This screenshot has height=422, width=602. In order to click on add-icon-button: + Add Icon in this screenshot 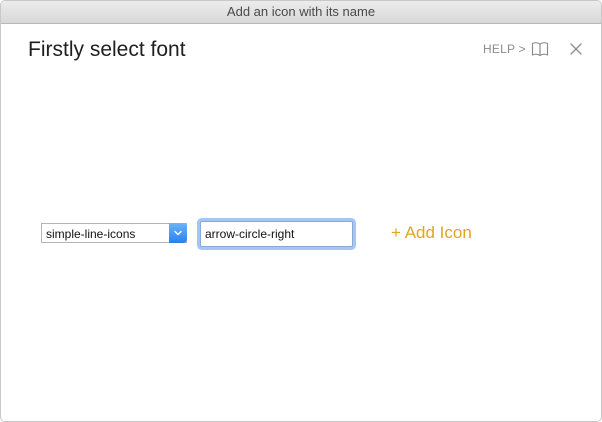, I will do `click(431, 233)`.